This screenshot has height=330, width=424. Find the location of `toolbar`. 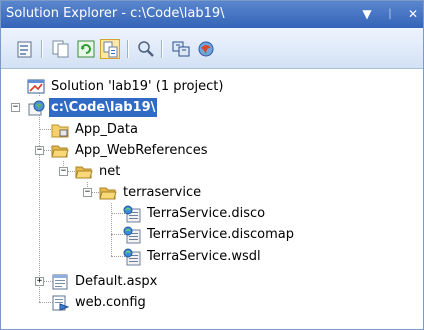

toolbar is located at coordinates (212, 48).